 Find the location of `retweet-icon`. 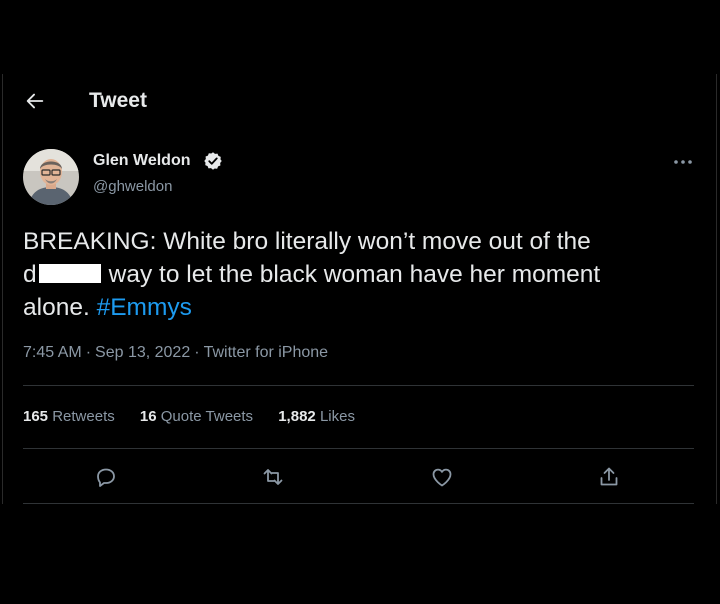

retweet-icon is located at coordinates (273, 477).